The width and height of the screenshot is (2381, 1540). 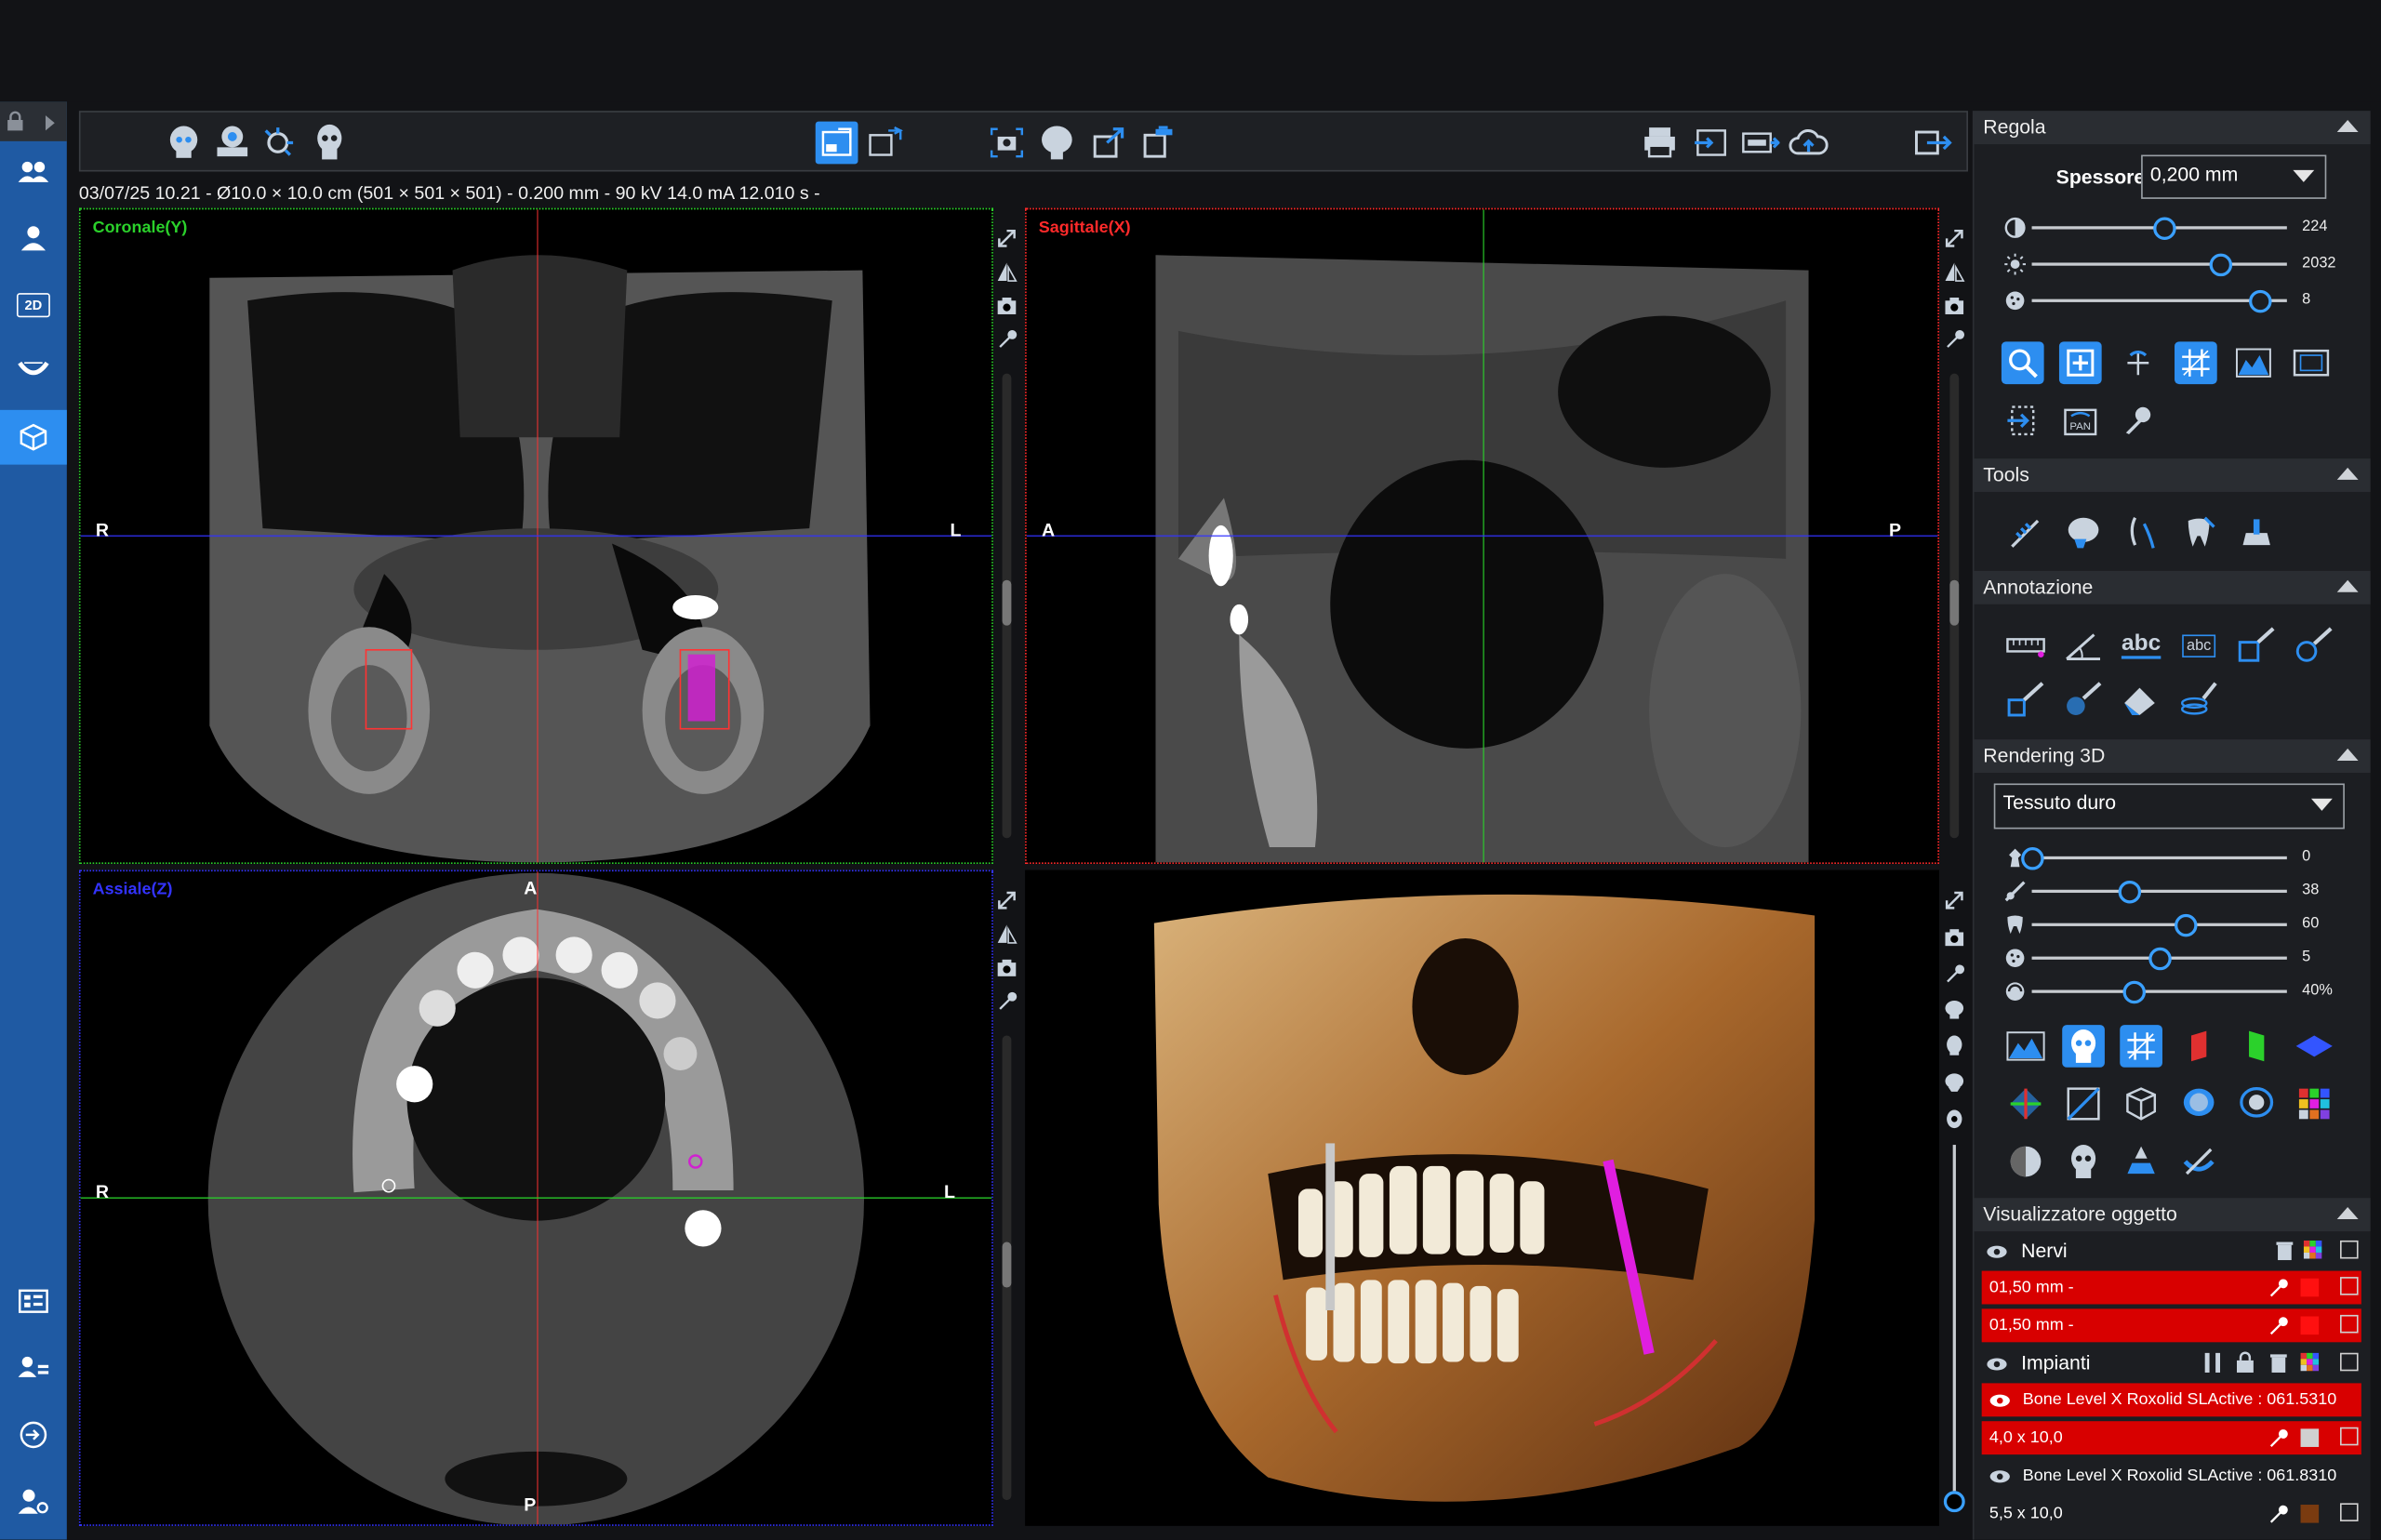 I want to click on user-list-nav, so click(x=33, y=1368).